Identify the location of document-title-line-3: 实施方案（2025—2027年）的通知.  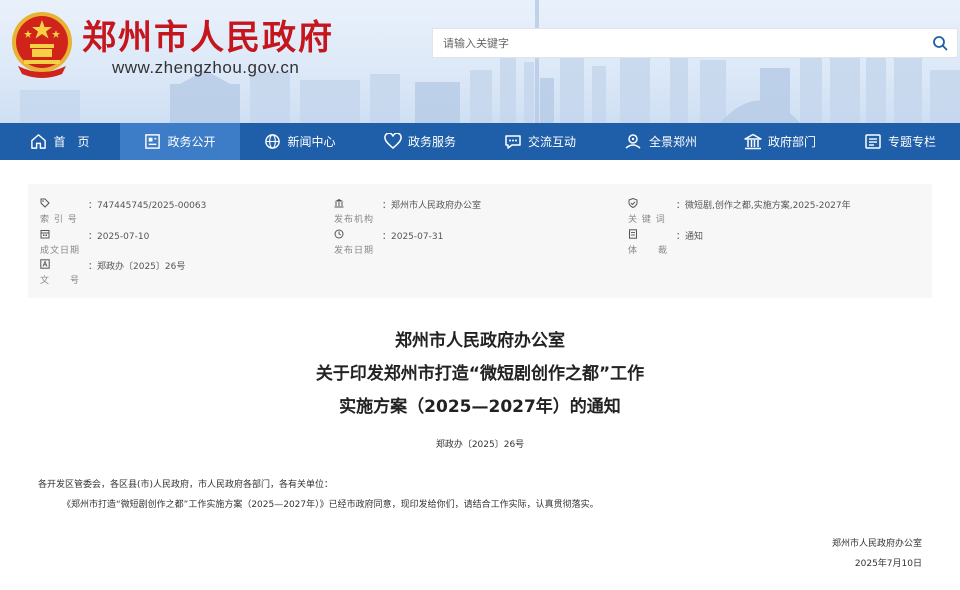
(480, 407).